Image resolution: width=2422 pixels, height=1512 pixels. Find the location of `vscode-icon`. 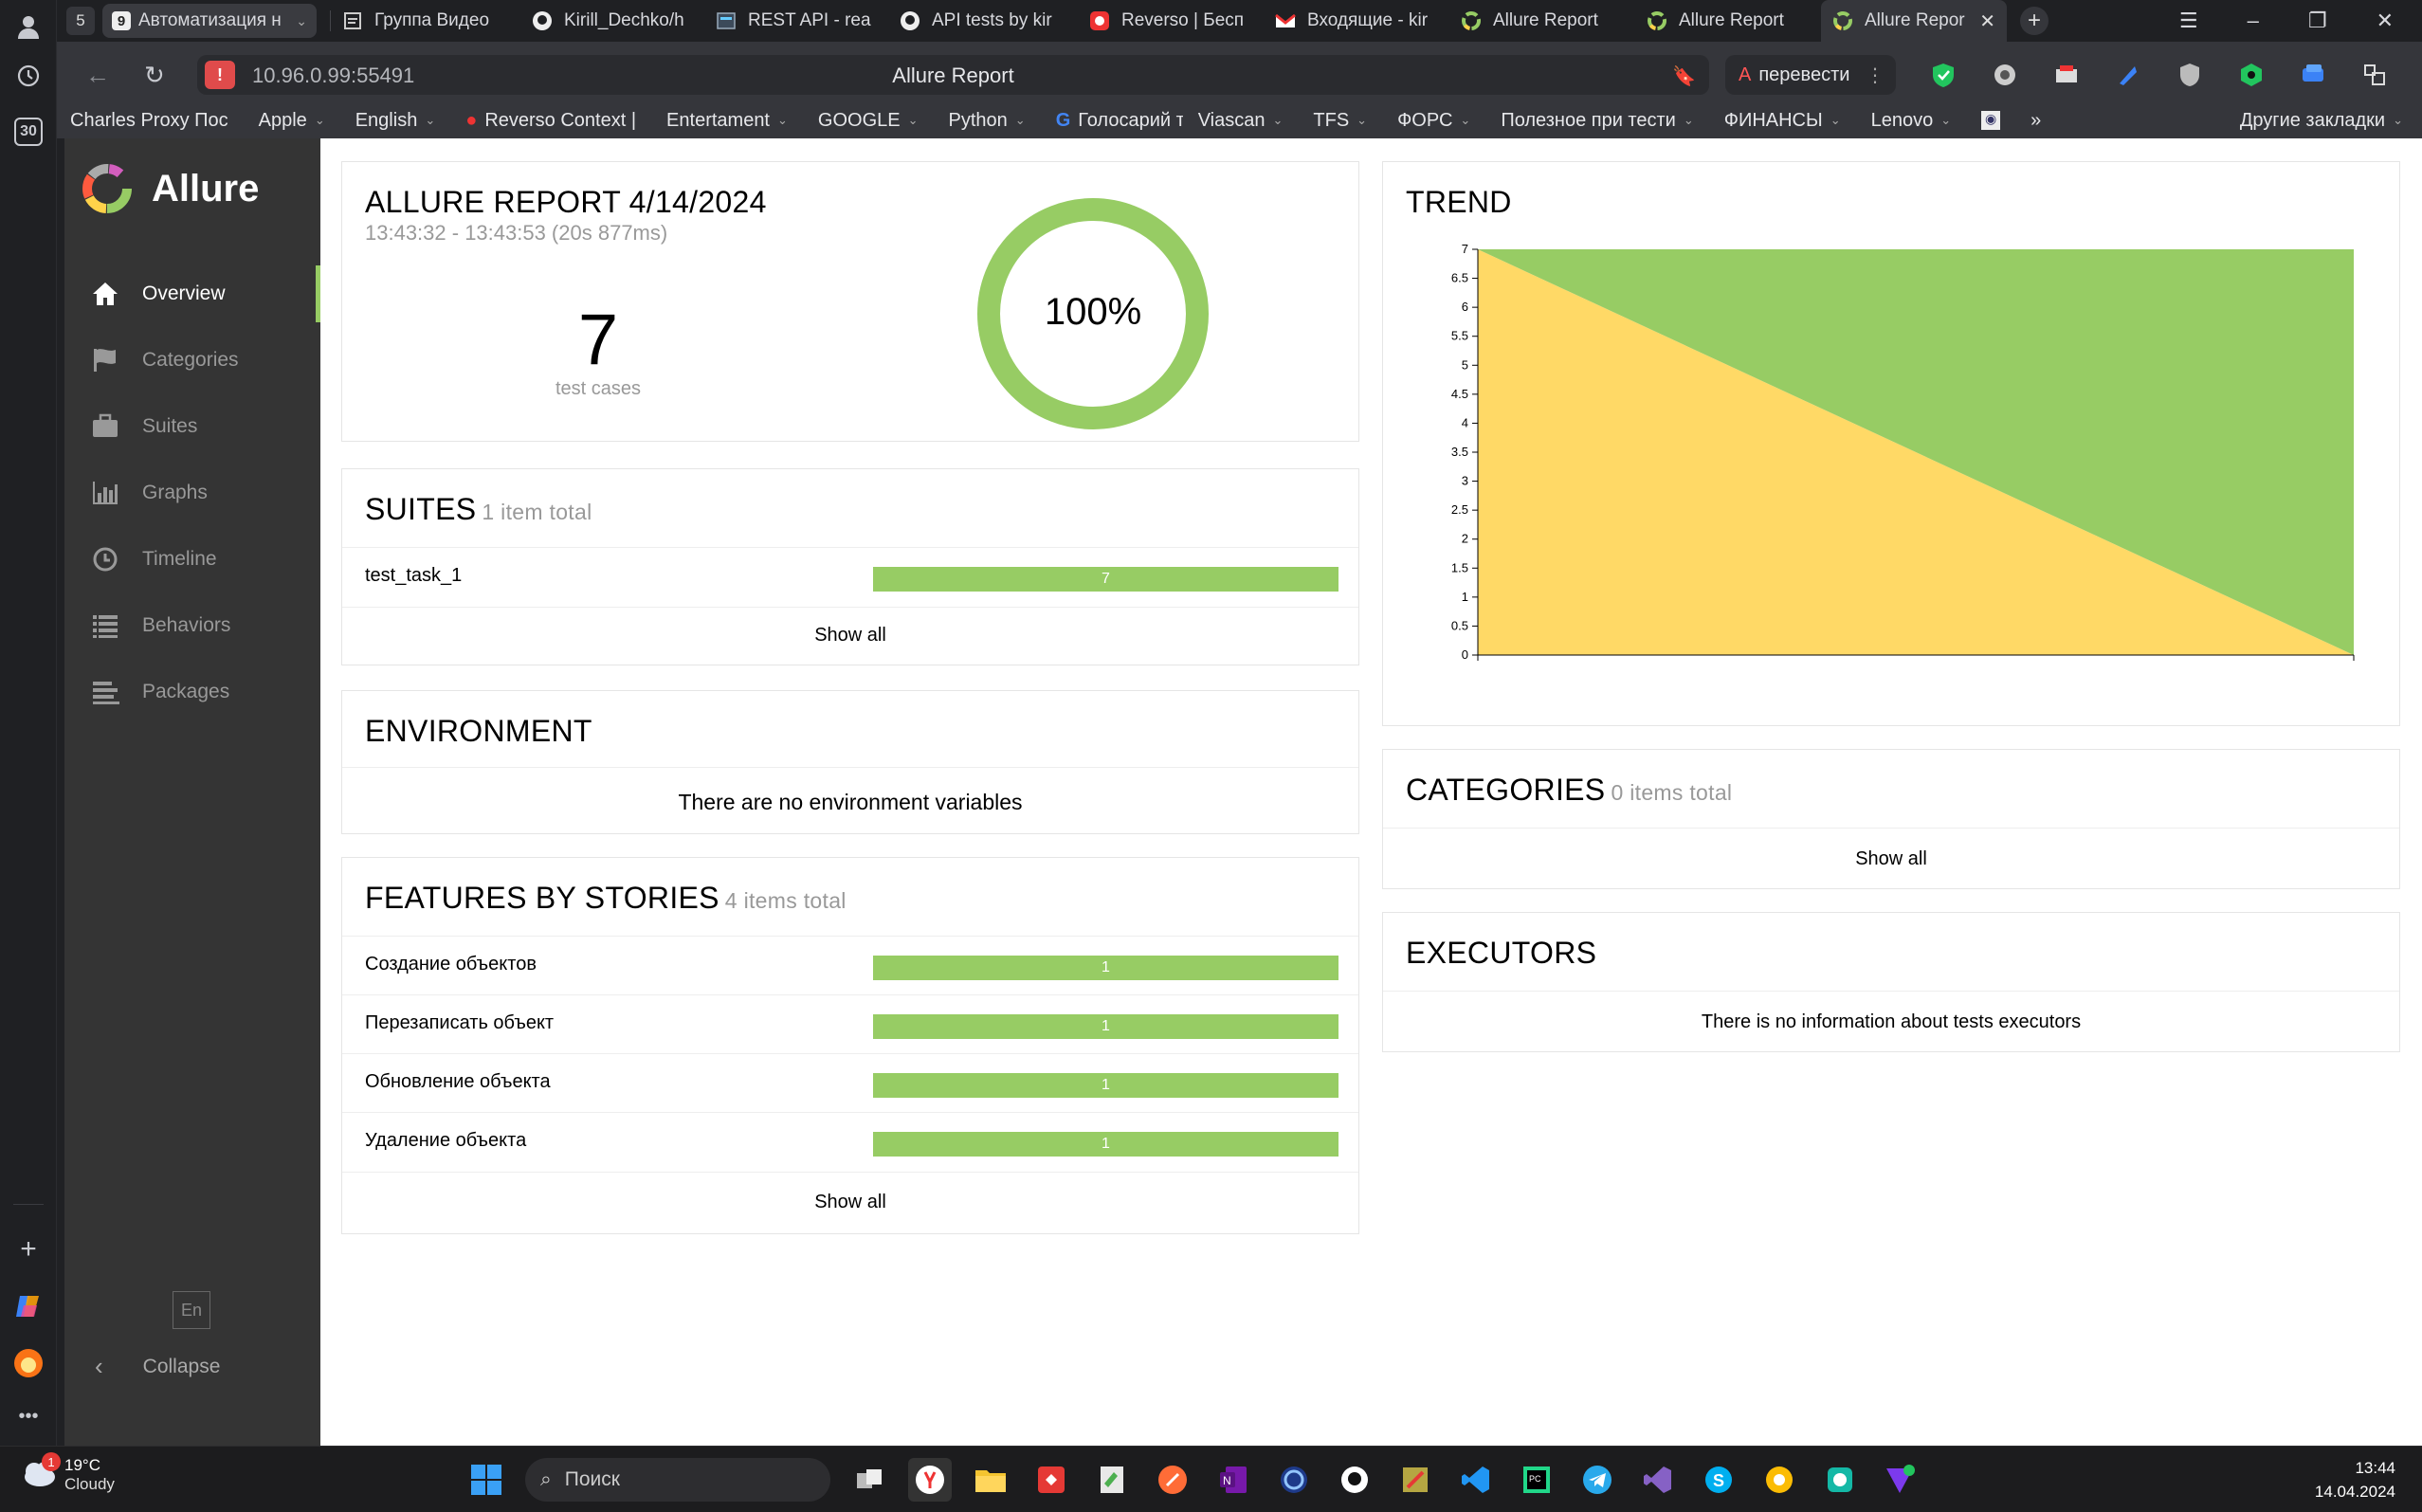

vscode-icon is located at coordinates (1476, 1480).